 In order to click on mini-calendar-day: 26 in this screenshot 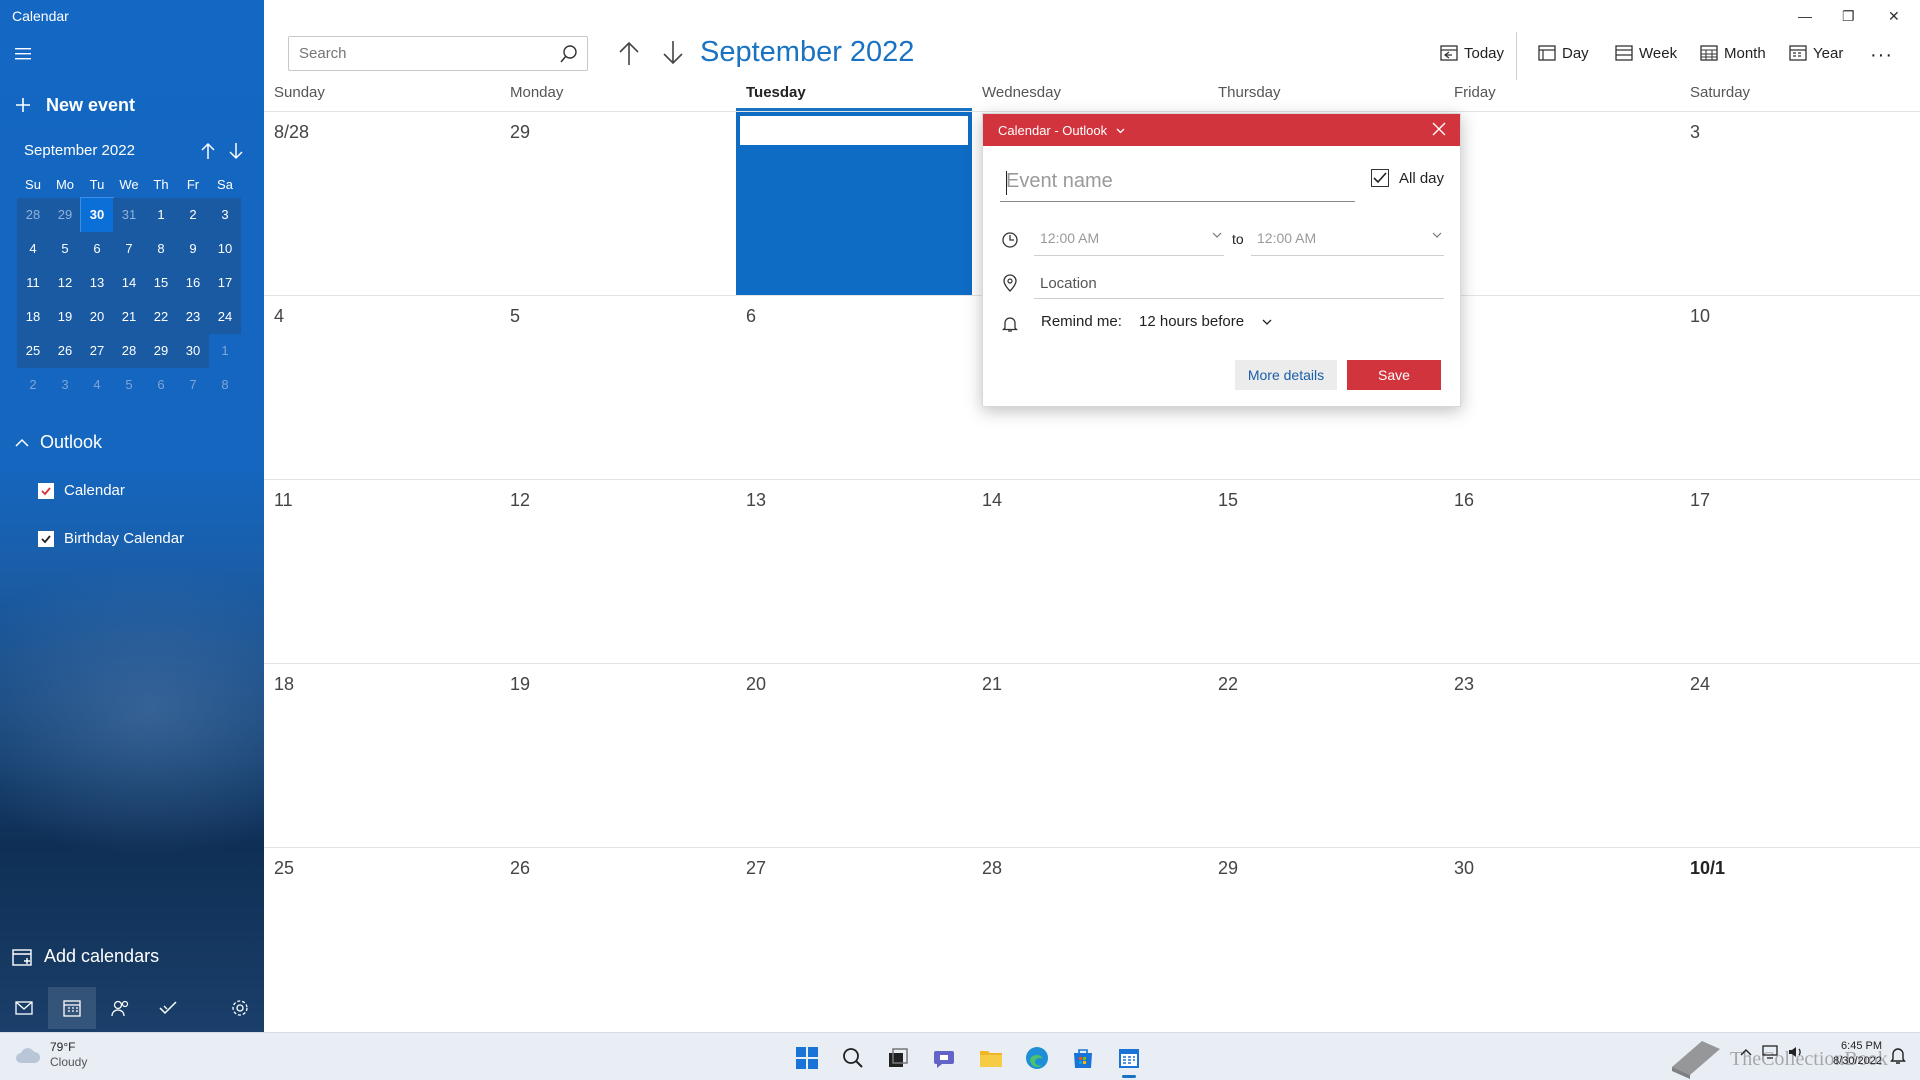, I will do `click(65, 351)`.